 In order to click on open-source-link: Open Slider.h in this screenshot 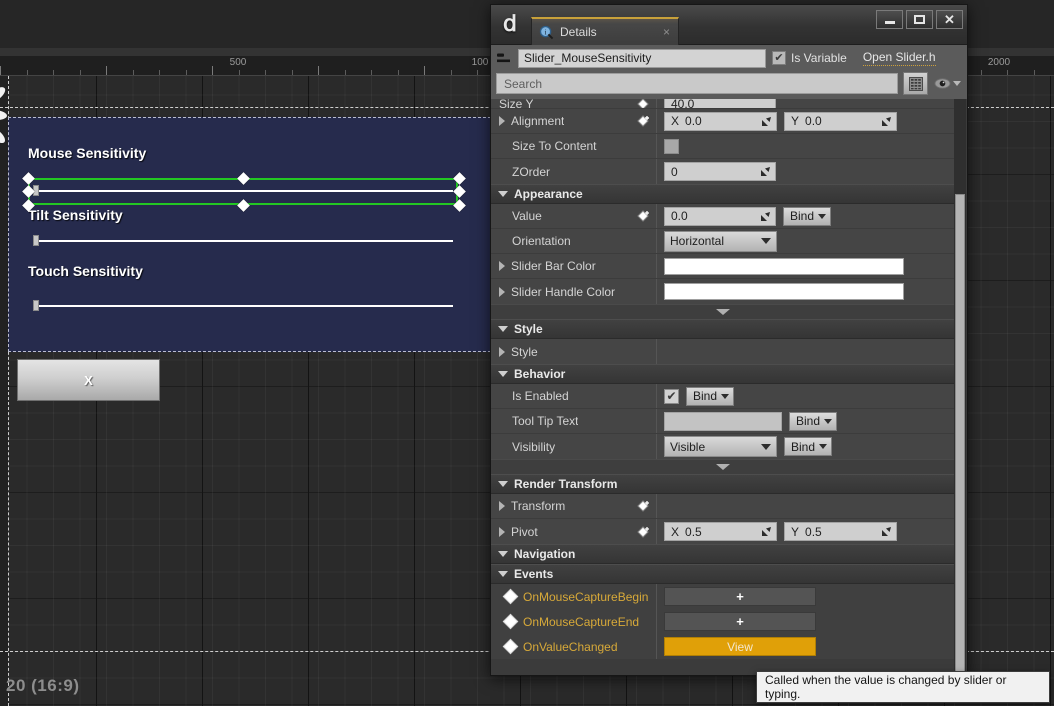, I will do `click(899, 58)`.